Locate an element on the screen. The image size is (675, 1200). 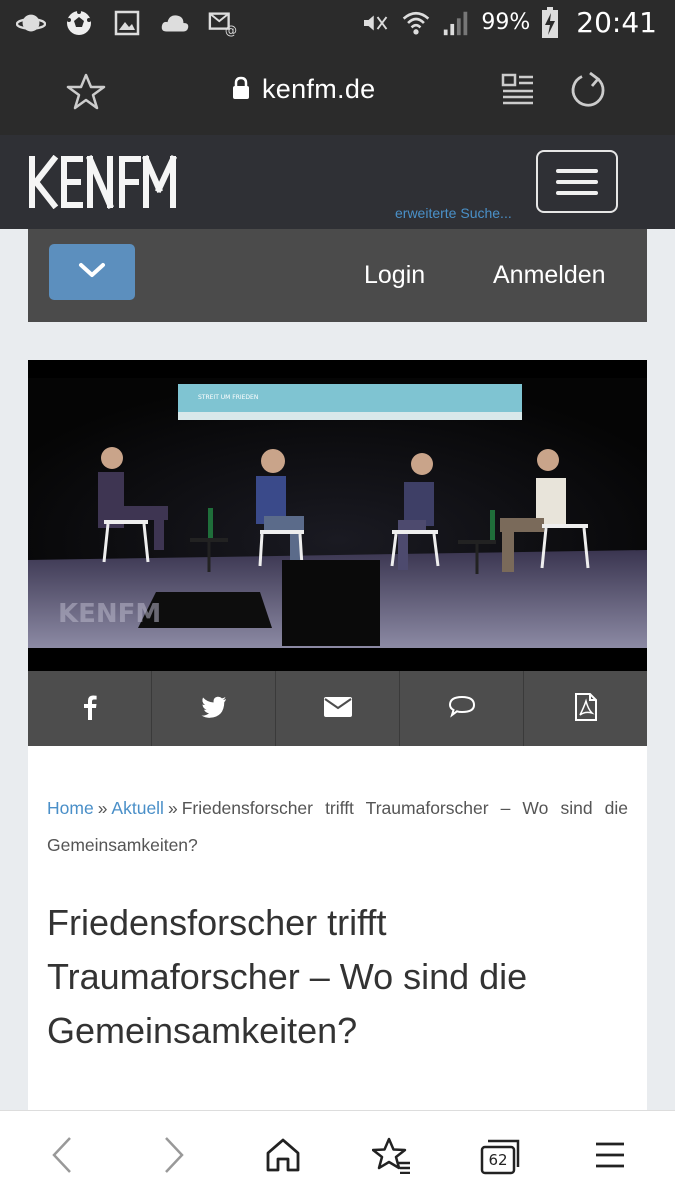
comment-icon is located at coordinates (462, 709).